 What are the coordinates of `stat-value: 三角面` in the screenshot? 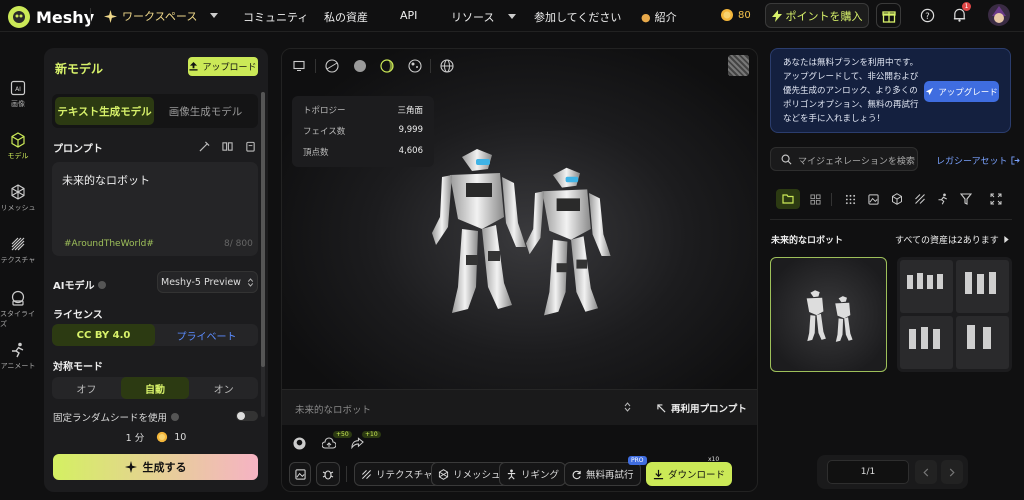 It's located at (410, 111).